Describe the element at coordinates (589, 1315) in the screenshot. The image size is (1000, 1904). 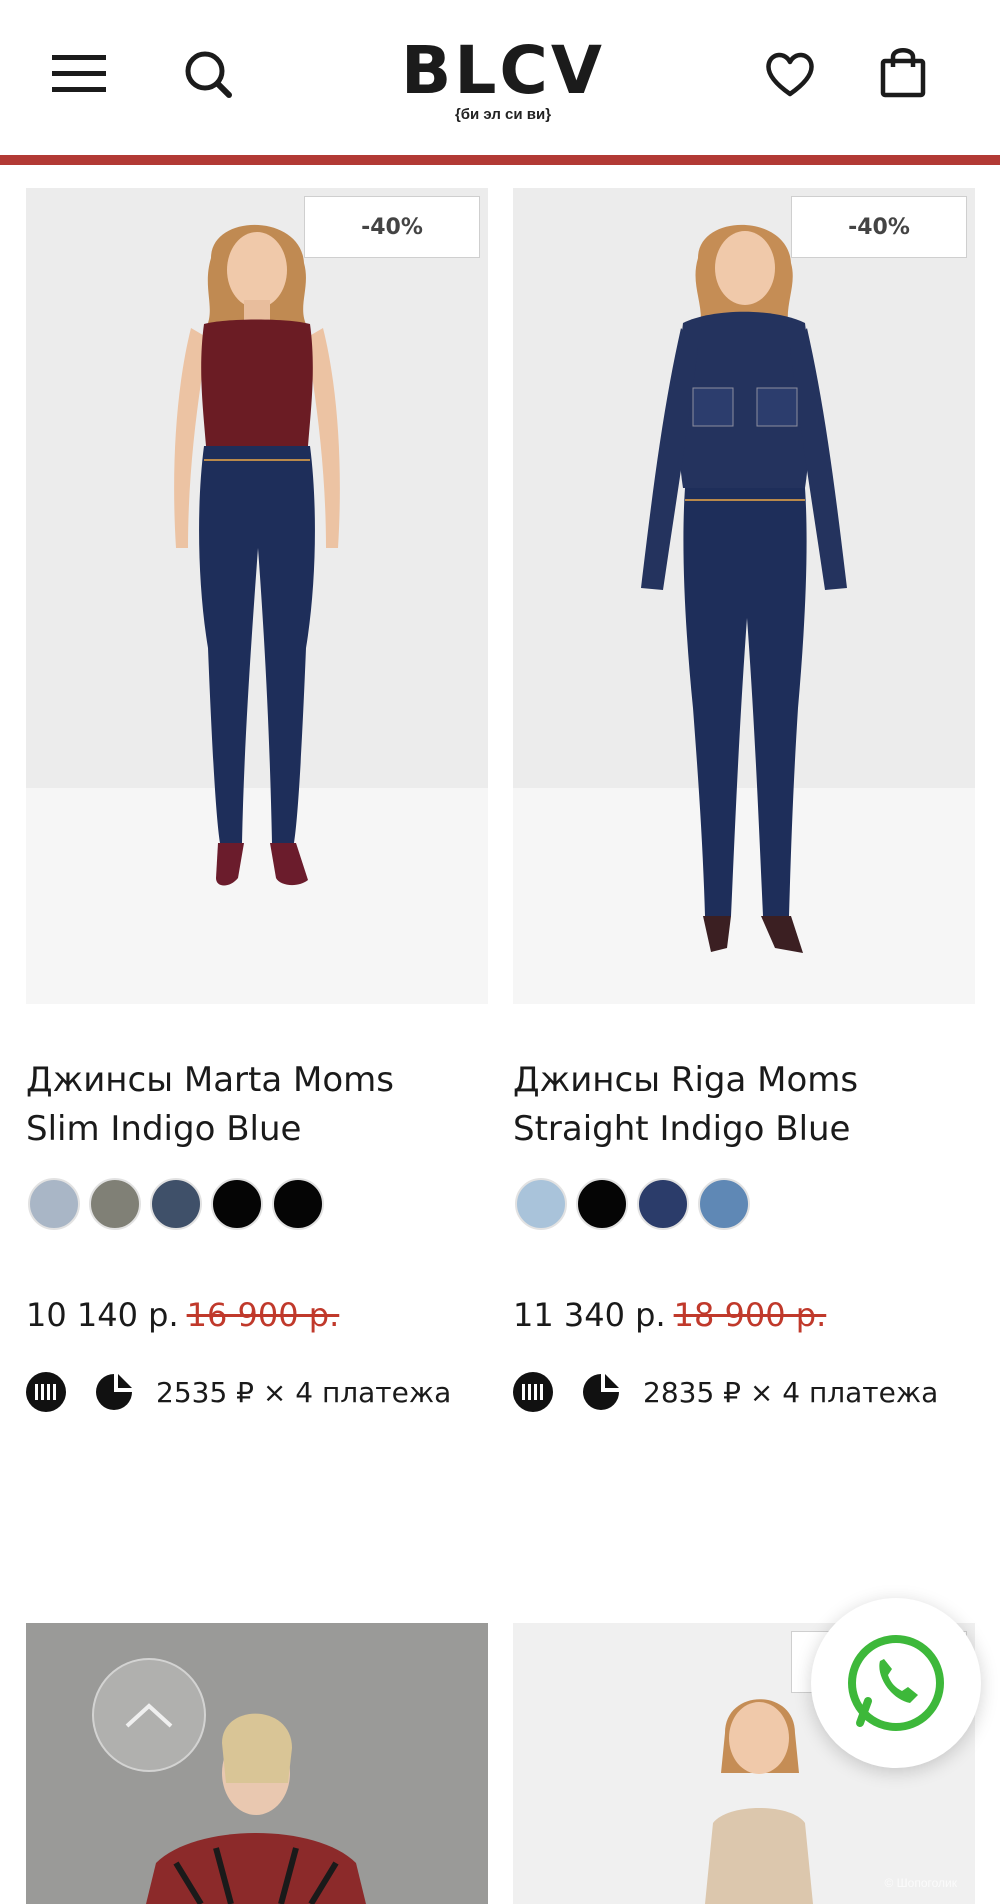
I see `current-price: 11 340 р.` at that location.